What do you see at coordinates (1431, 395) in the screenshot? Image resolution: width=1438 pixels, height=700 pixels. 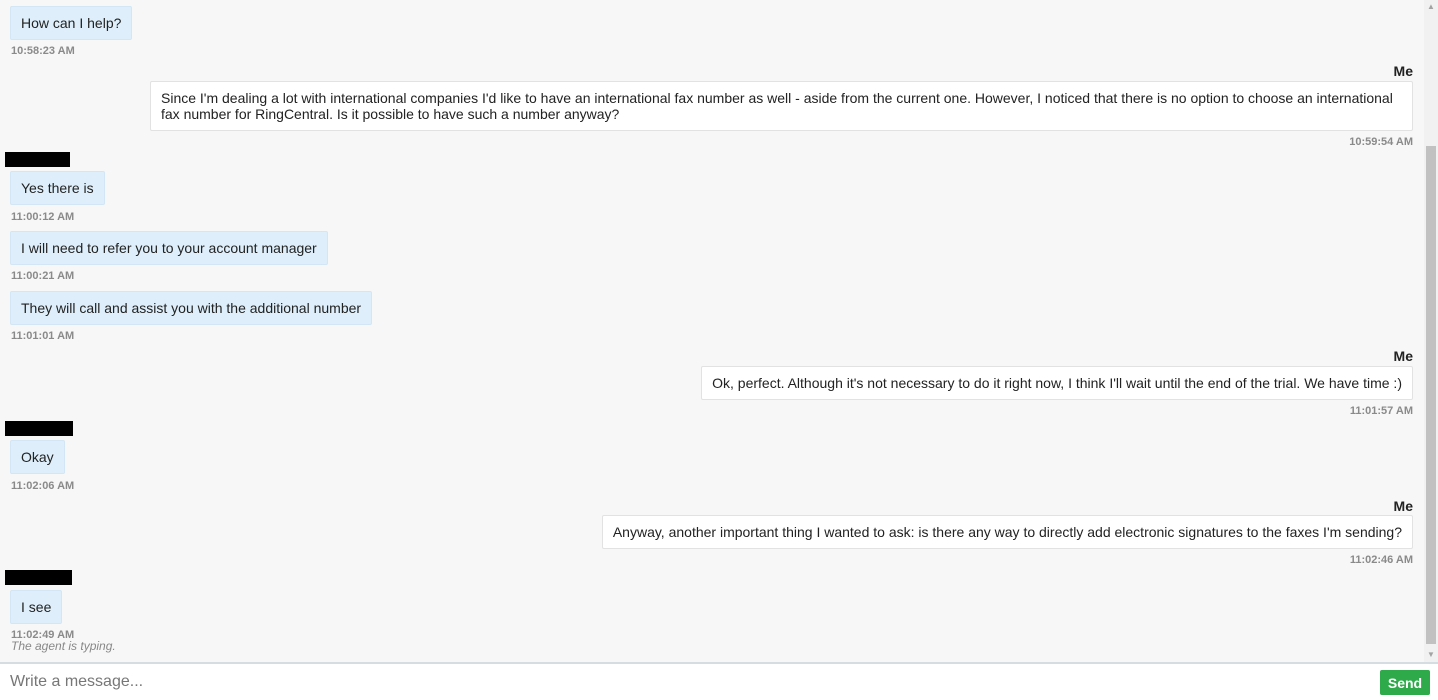 I see `scroll-thumb` at bounding box center [1431, 395].